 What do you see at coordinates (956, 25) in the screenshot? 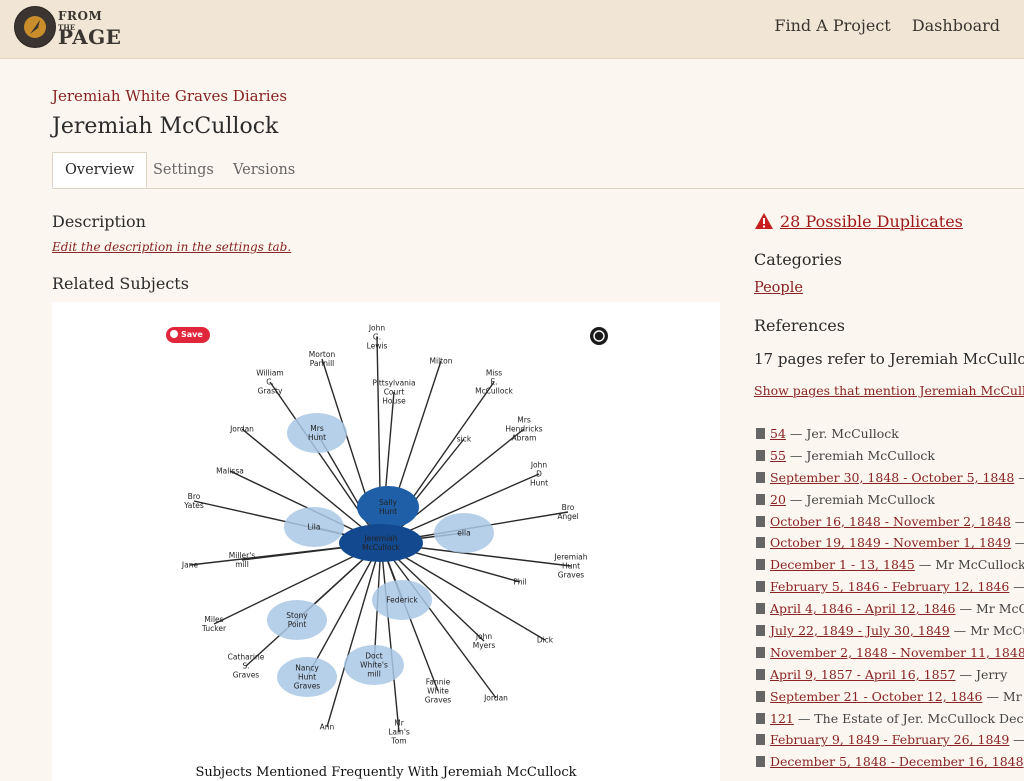
I see `nav-dashboard: Dashboard` at bounding box center [956, 25].